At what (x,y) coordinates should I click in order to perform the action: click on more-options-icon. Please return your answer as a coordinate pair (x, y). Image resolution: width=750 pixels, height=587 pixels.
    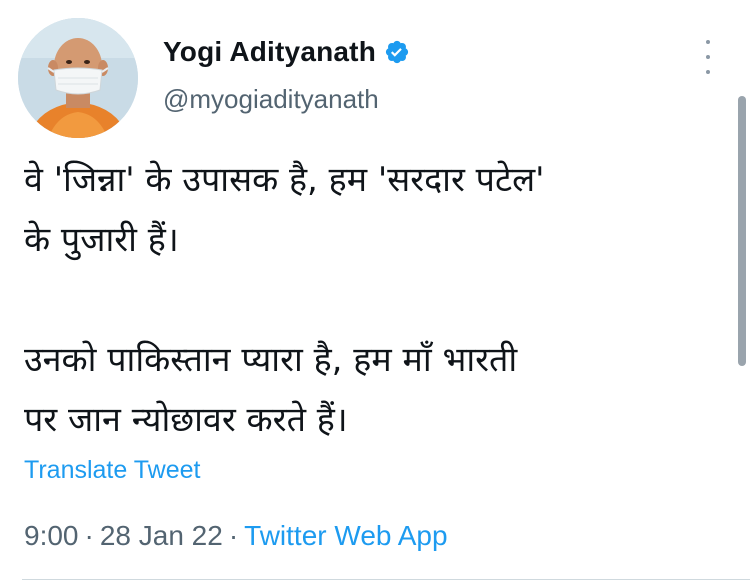
    Looking at the image, I should click on (708, 57).